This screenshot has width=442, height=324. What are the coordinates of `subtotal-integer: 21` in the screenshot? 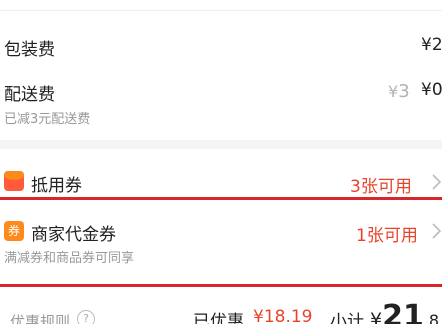 It's located at (403, 311).